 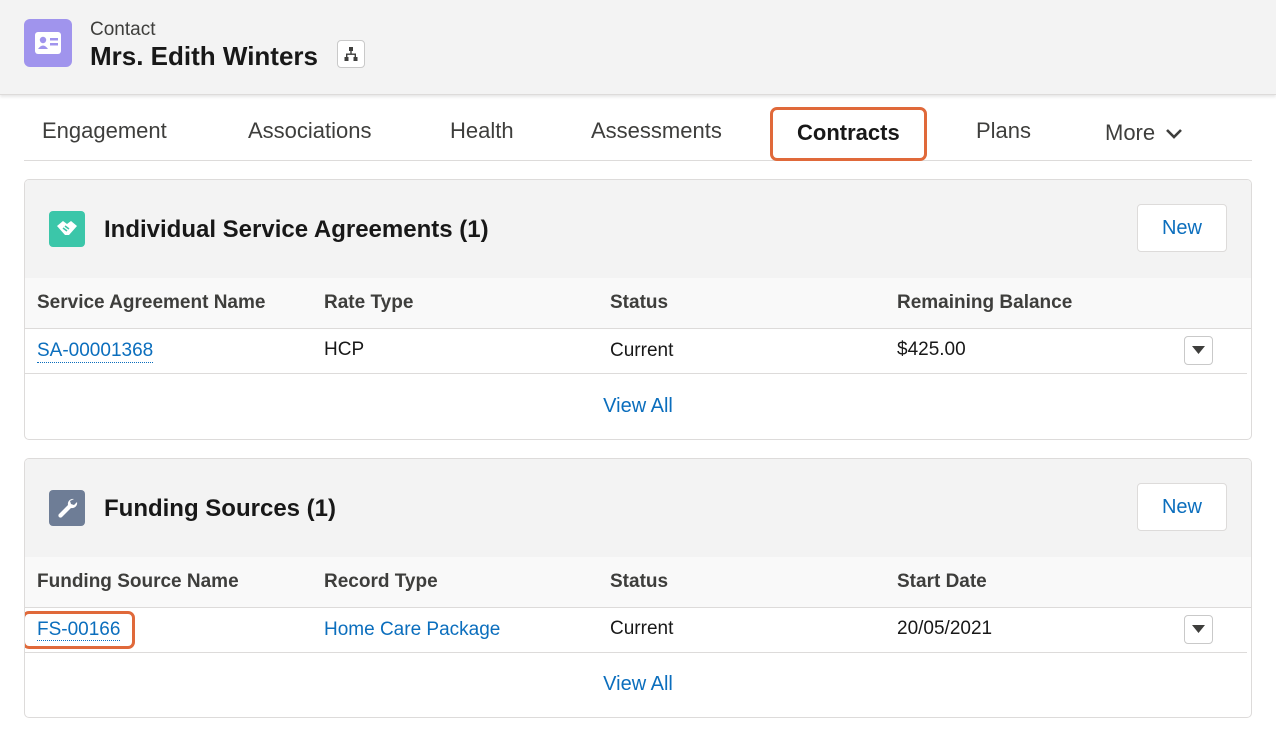 What do you see at coordinates (310, 131) in the screenshot?
I see `tab-associations: Associations` at bounding box center [310, 131].